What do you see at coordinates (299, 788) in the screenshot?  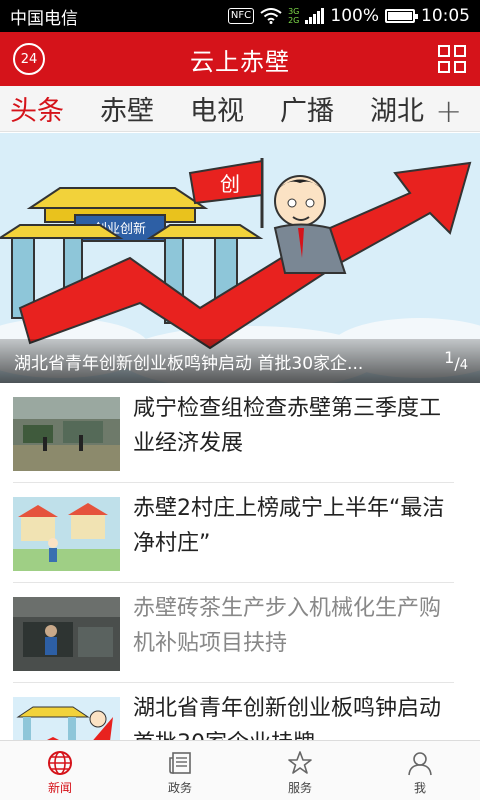 I see `nav-service-label: 服务` at bounding box center [299, 788].